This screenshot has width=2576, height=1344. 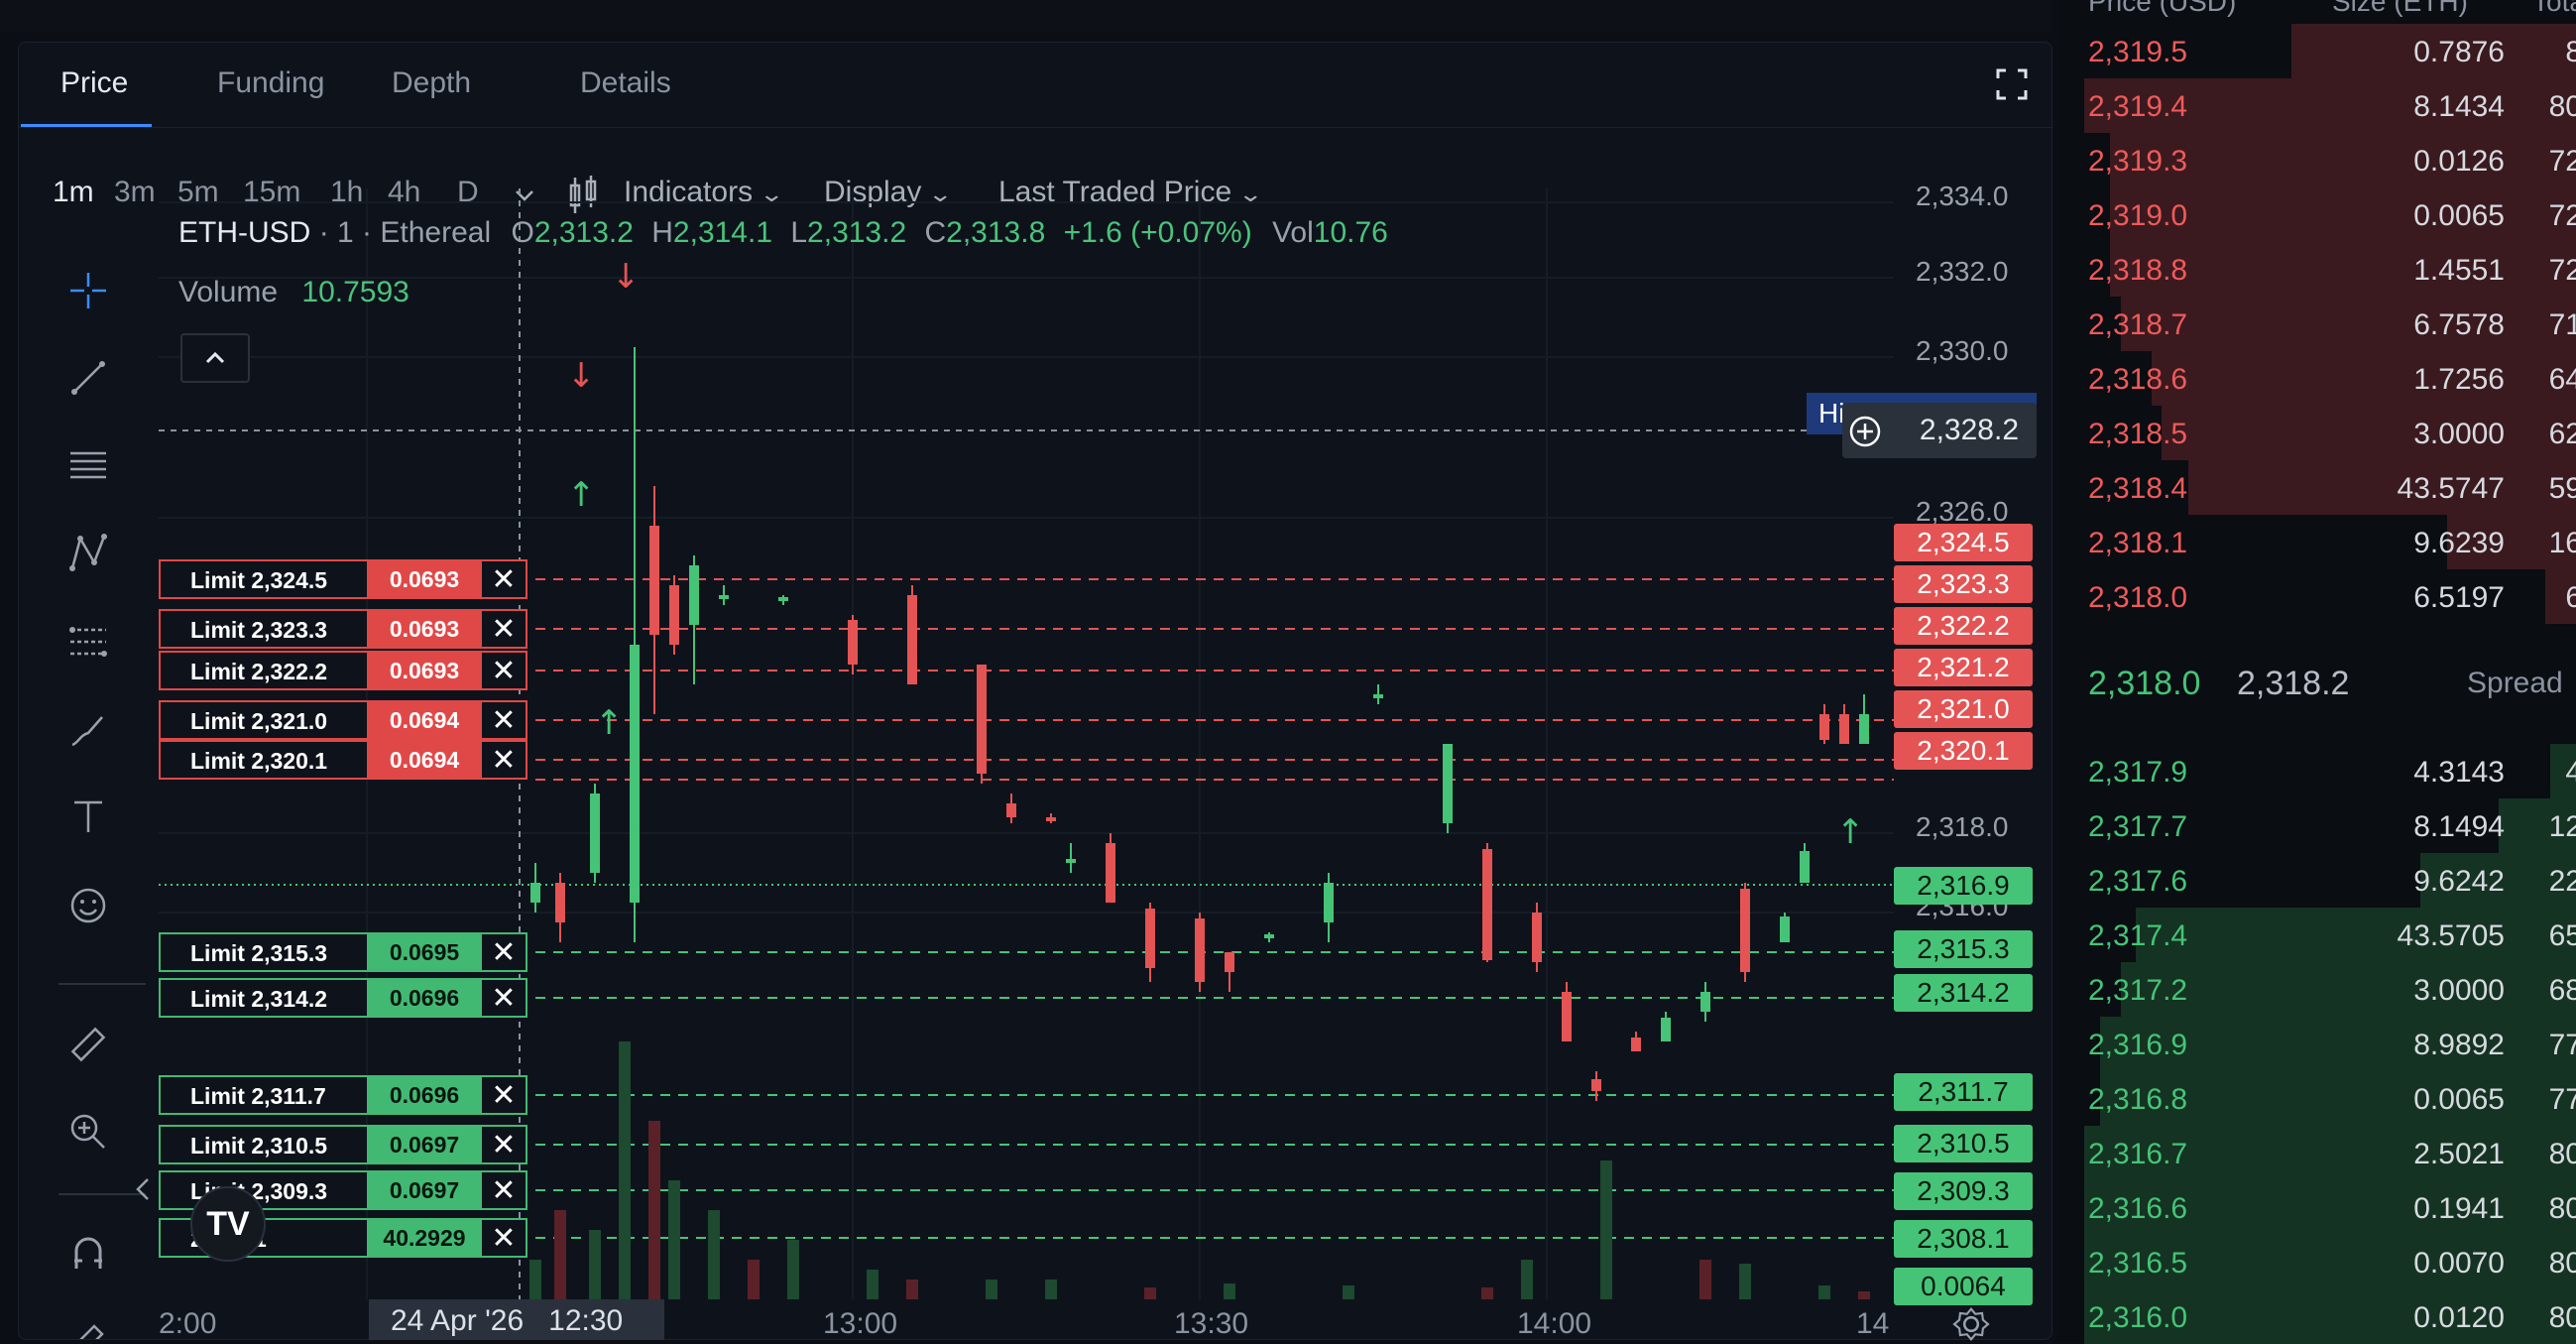 I want to click on ask-row: 2,318.76.757871, so click(x=2317, y=324).